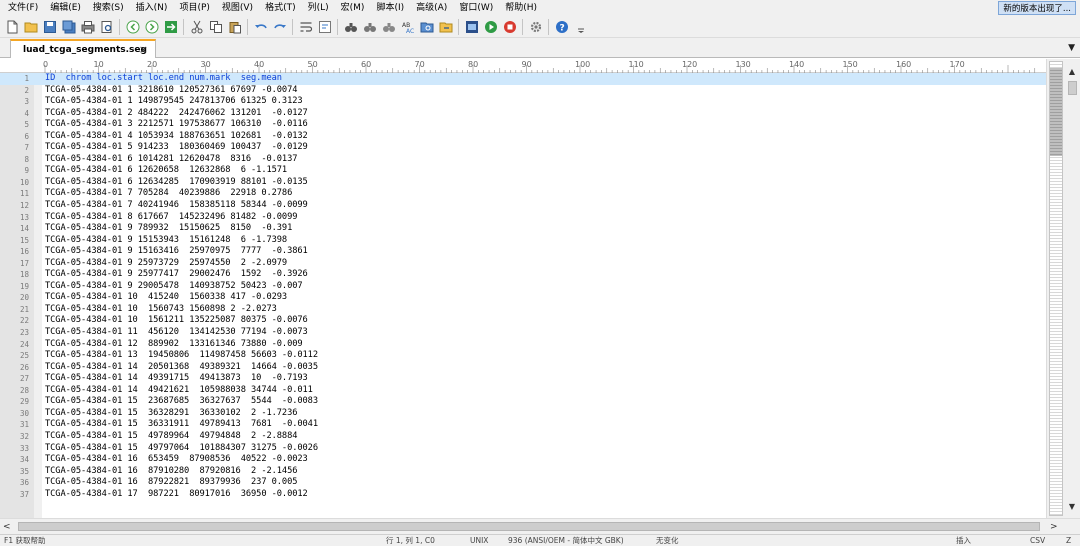 The image size is (1080, 546). Describe the element at coordinates (1037, 540) in the screenshot. I see `status-column-mode: CSV` at that location.